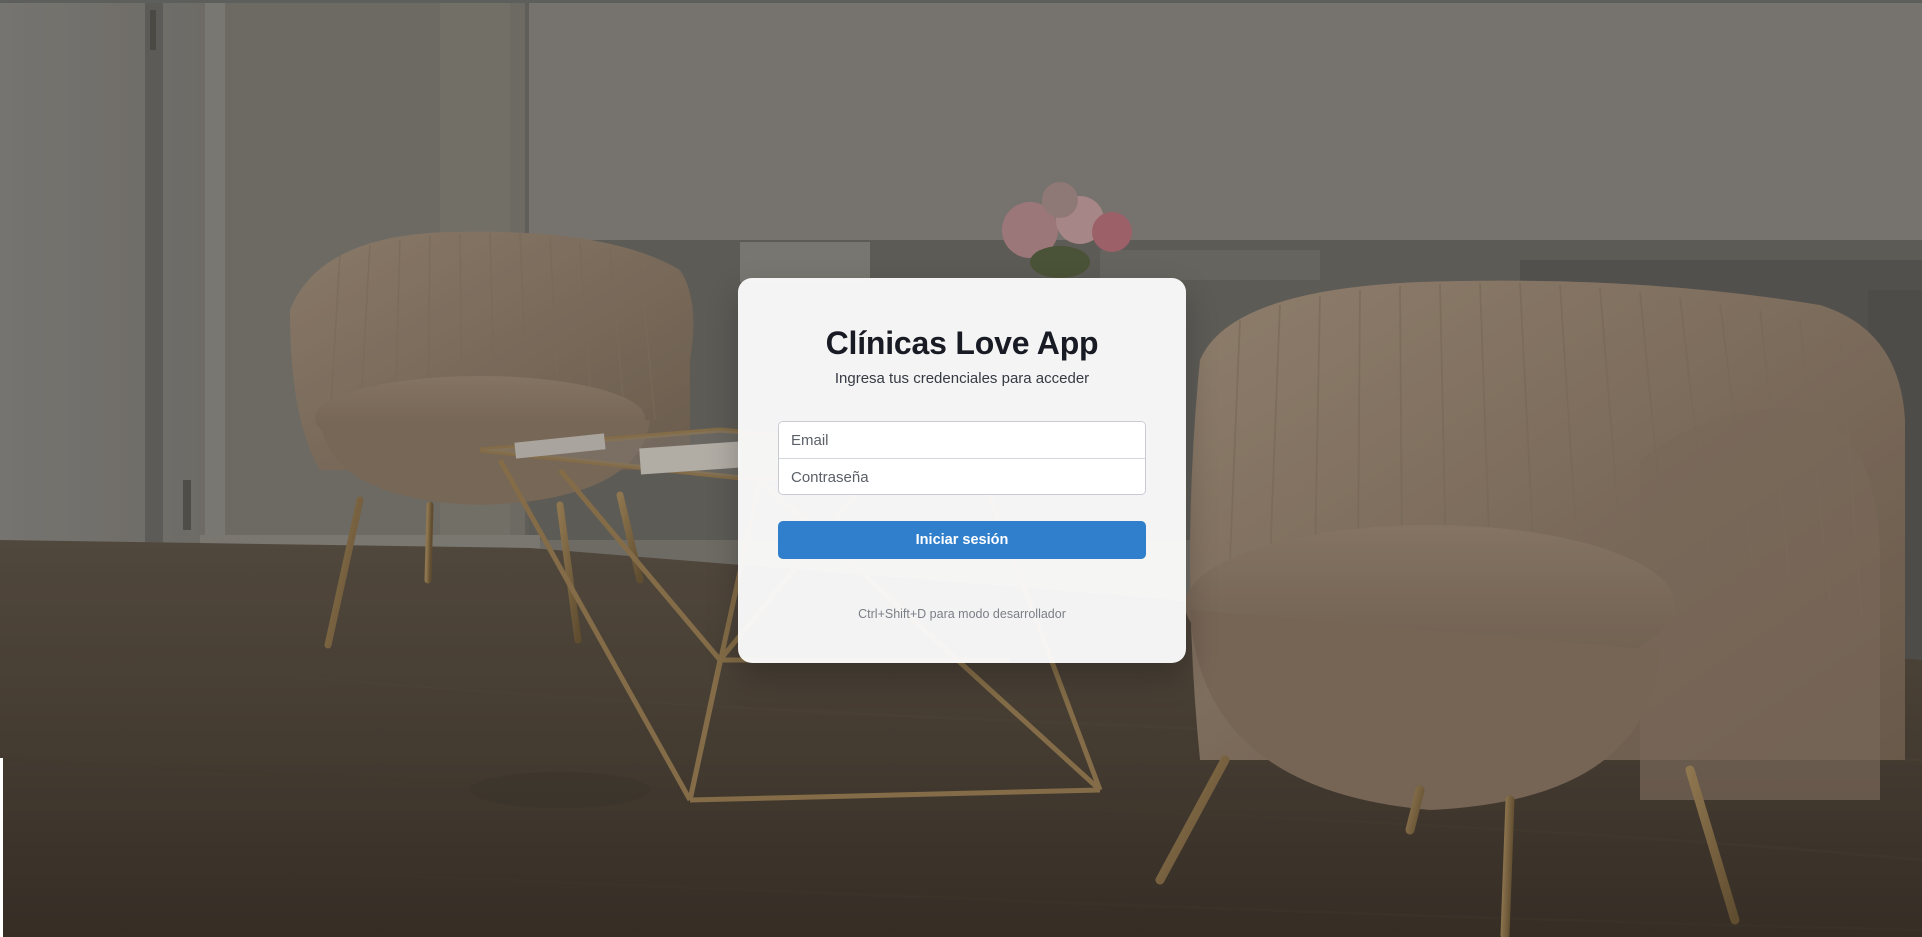 The height and width of the screenshot is (937, 1922). Describe the element at coordinates (962, 614) in the screenshot. I see `developer-mode-hint: Ctrl+Shift+D para modo desarrollador` at that location.